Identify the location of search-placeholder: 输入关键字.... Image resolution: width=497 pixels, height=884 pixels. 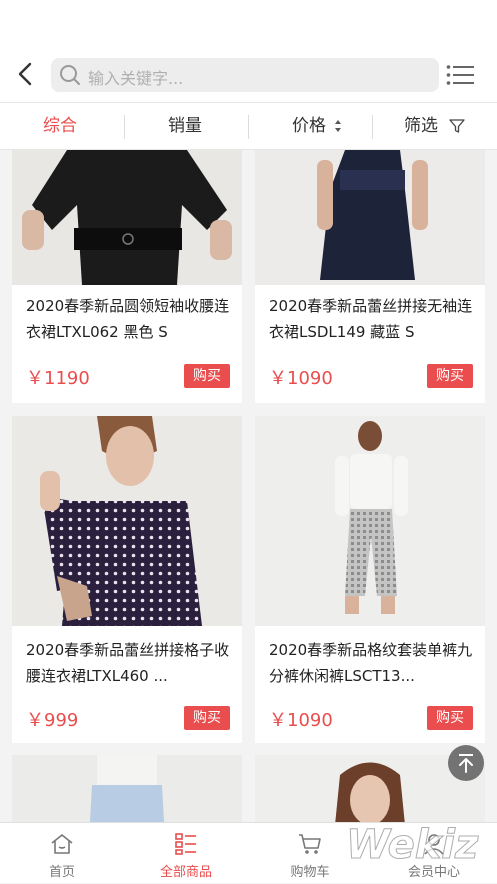
(136, 78).